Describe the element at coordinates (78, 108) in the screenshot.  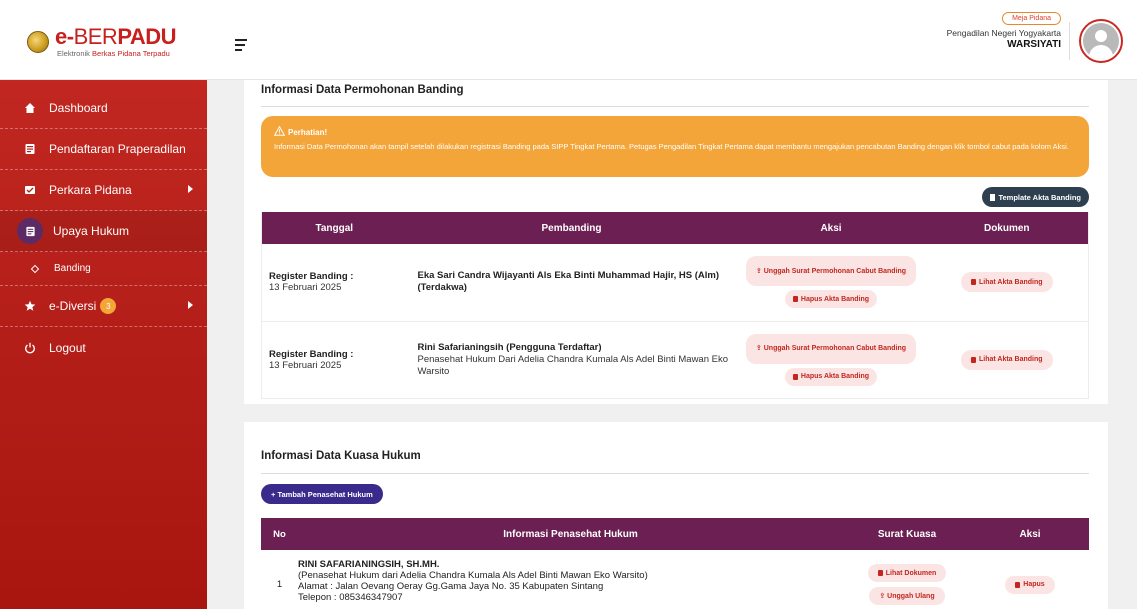
I see `sidebar-item-label: Dashboard` at that location.